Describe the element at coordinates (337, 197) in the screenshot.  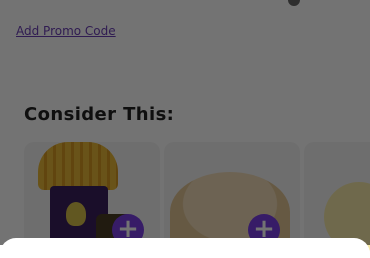
I see `recommendation-card-partial` at that location.